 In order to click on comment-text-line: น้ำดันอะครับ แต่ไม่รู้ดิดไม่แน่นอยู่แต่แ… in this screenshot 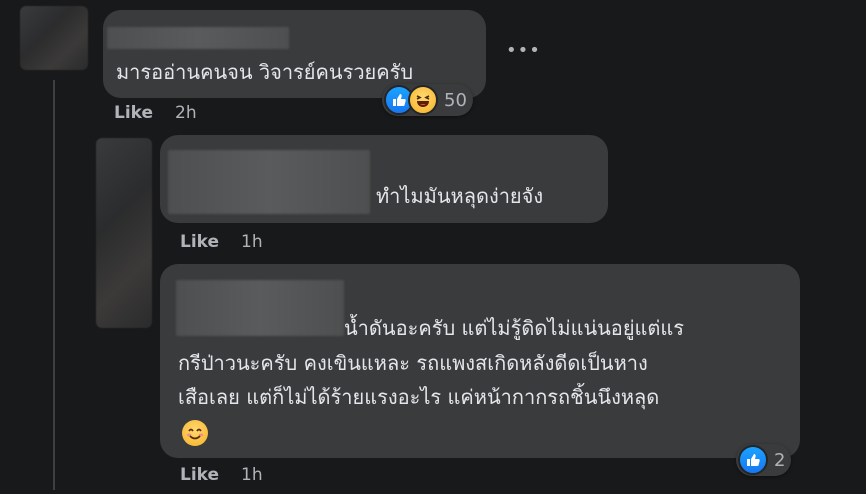, I will do `click(514, 328)`.